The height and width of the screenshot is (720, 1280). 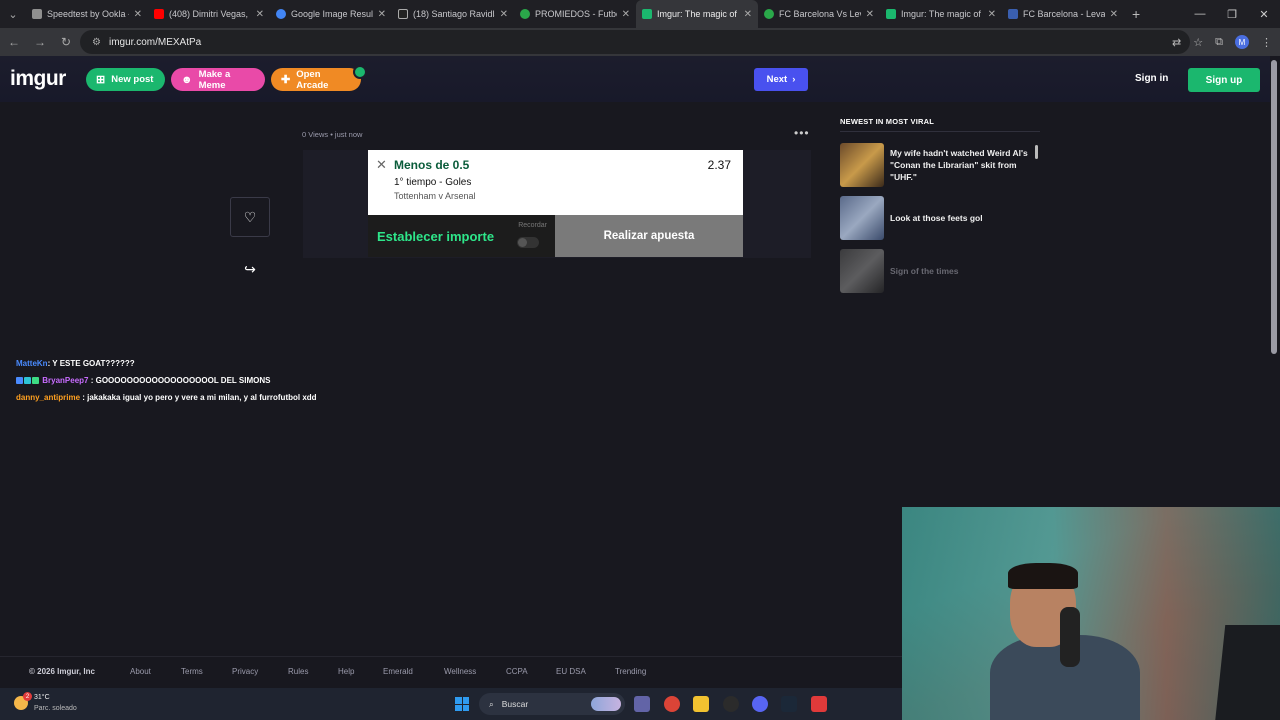 What do you see at coordinates (218, 79) in the screenshot?
I see `make-meme-button: ☻ Make a Meme` at bounding box center [218, 79].